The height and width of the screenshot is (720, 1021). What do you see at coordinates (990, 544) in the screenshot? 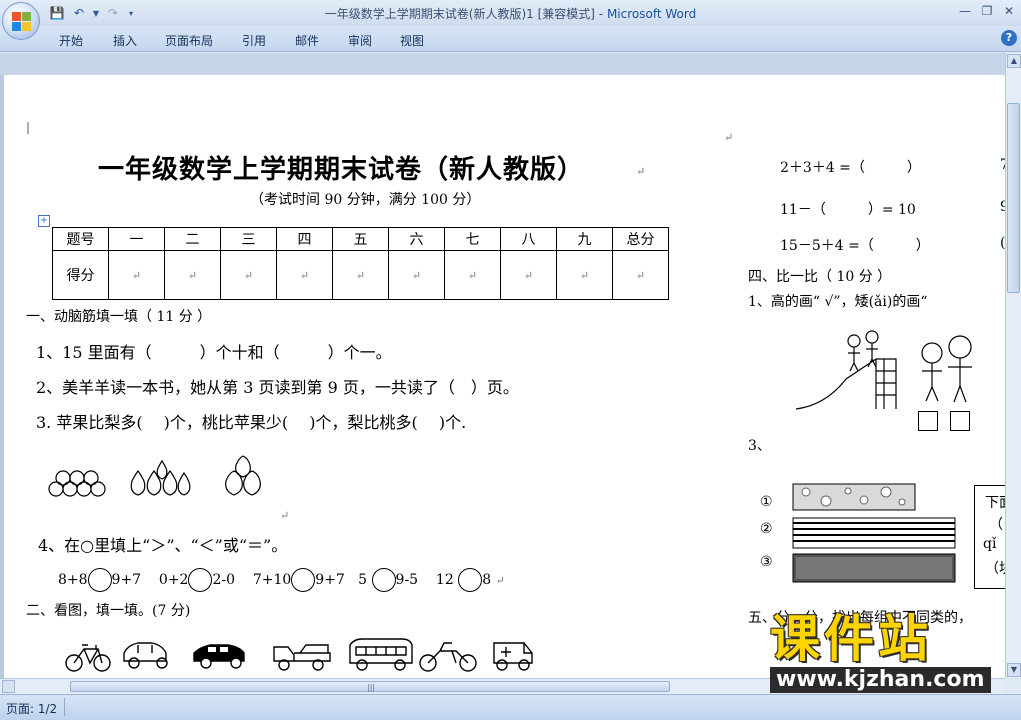
I see `instruction-line: qǐ` at bounding box center [990, 544].